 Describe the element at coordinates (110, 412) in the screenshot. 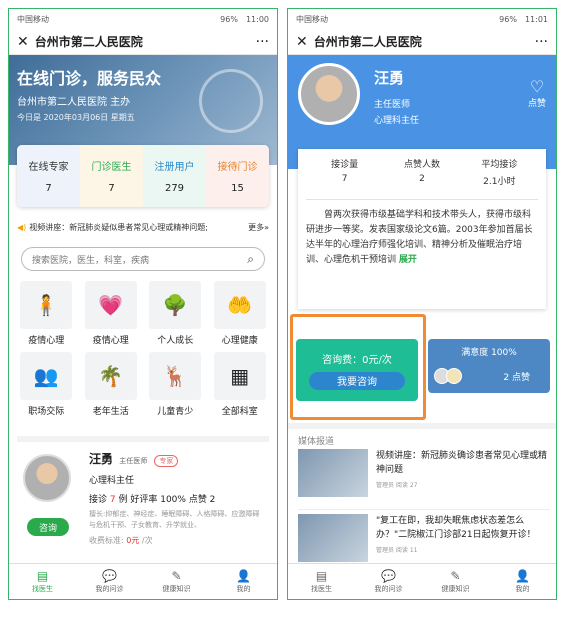

I see `category-label: 老年生活` at that location.